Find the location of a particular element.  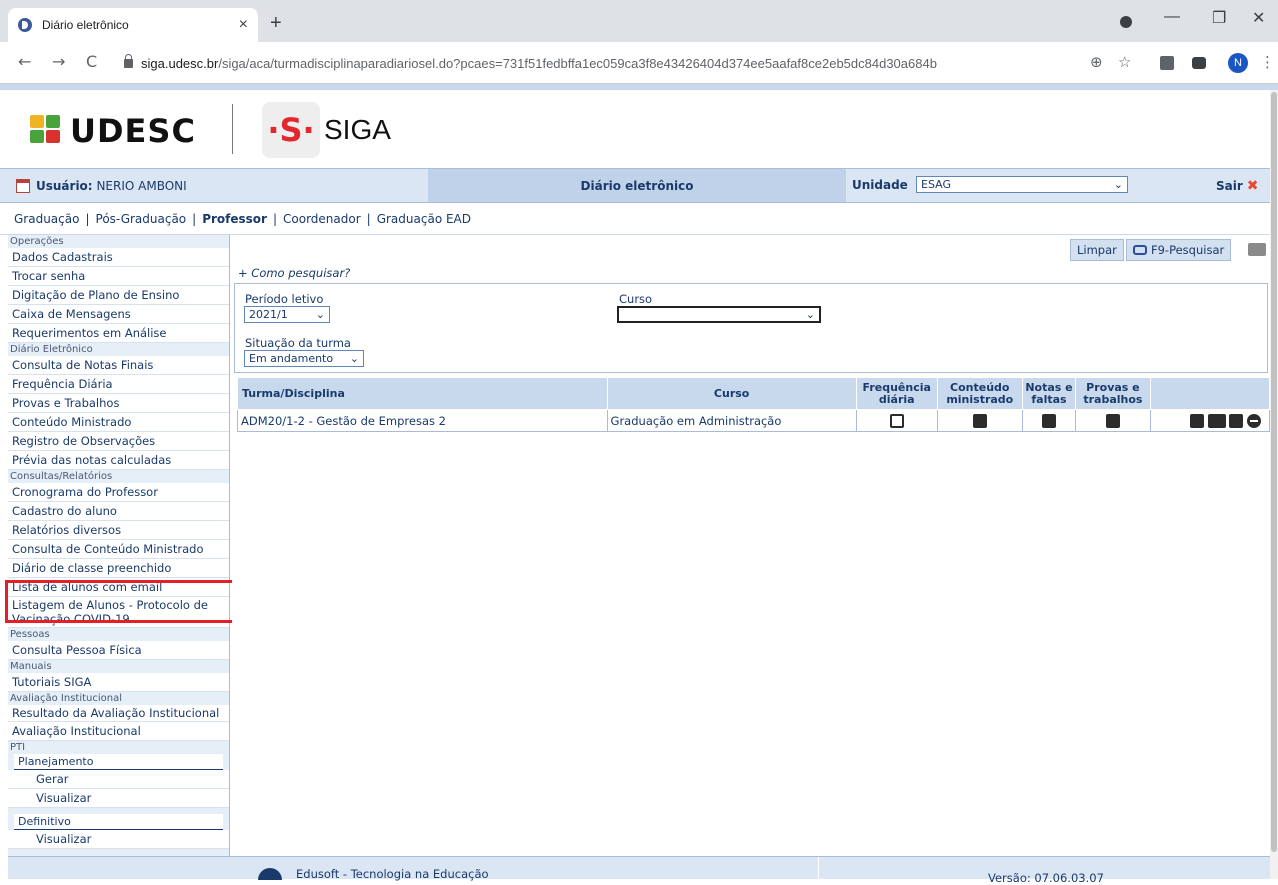

sidebar-item-lista-email: Lista de alunos com email is located at coordinates (118, 587).